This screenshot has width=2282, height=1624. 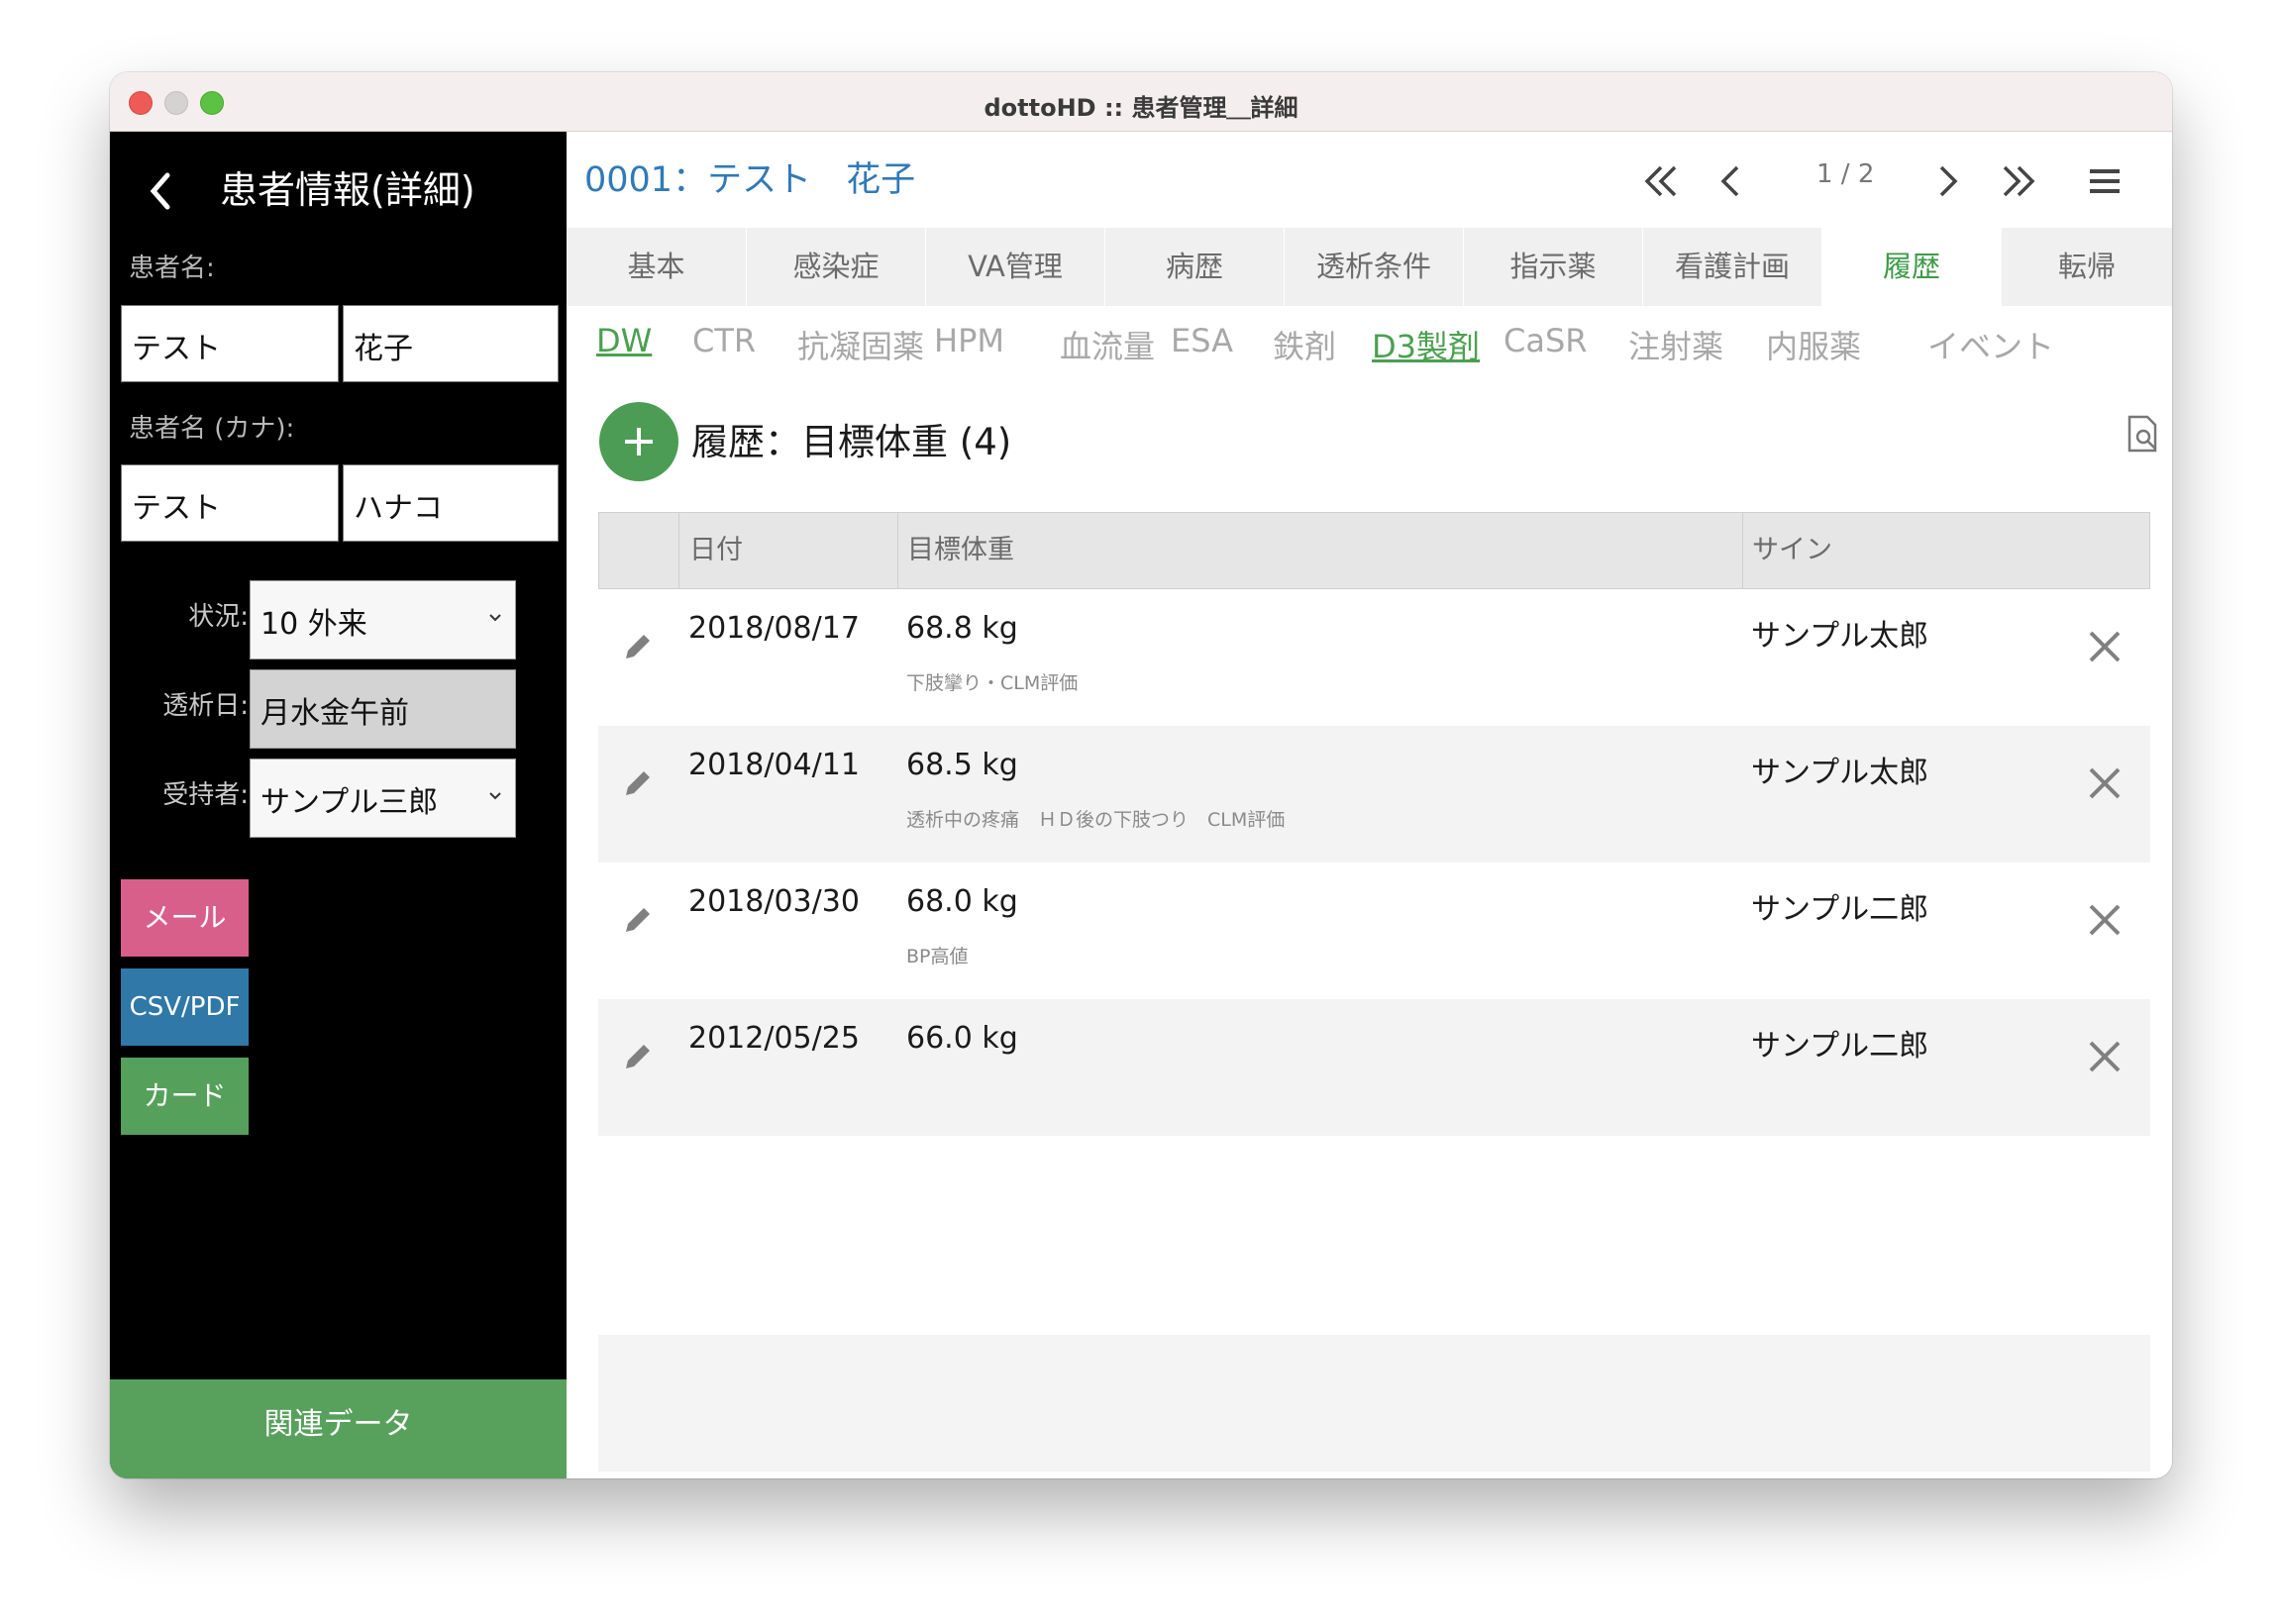 What do you see at coordinates (1195, 267) in the screenshot?
I see `tab-history-disease: 病歴` at bounding box center [1195, 267].